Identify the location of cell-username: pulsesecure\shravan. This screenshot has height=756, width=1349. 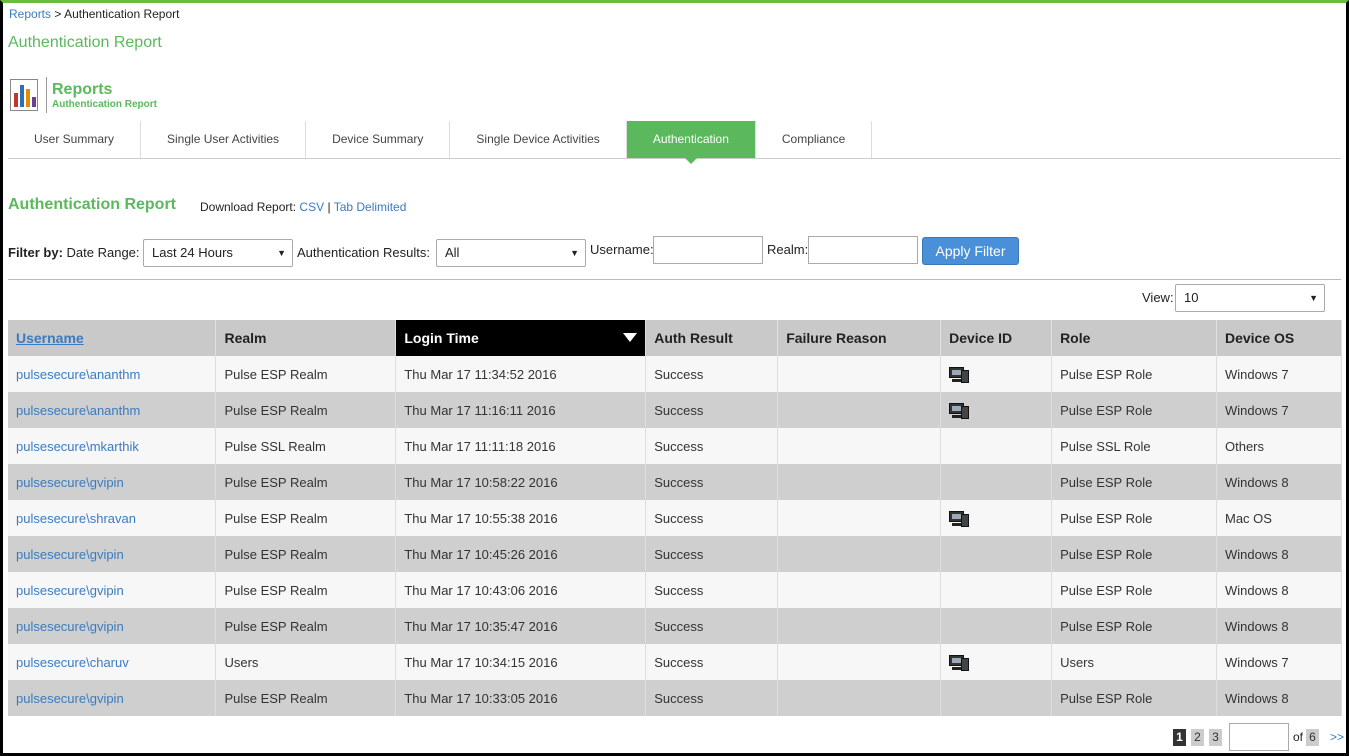
(112, 518).